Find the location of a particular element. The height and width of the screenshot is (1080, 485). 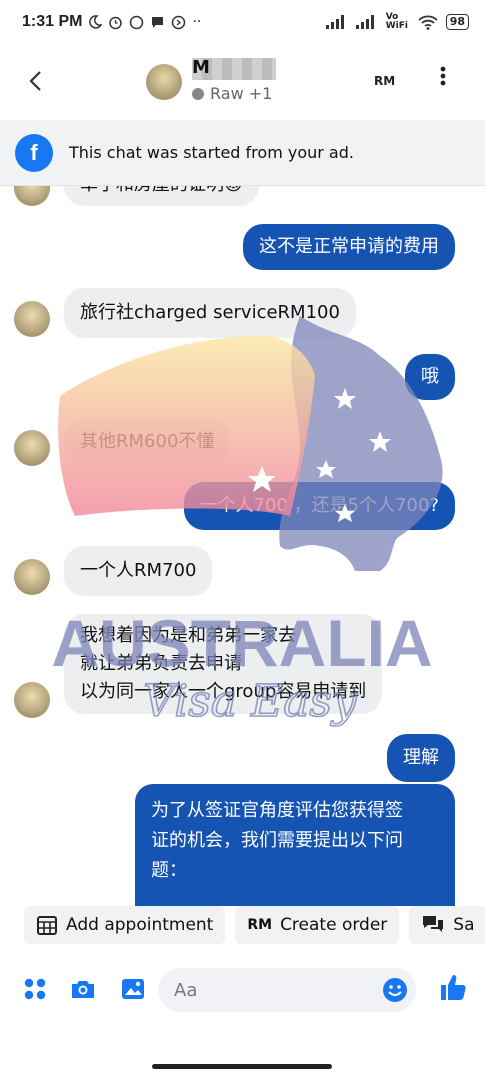

gesture-nav-bar is located at coordinates (242, 1066).